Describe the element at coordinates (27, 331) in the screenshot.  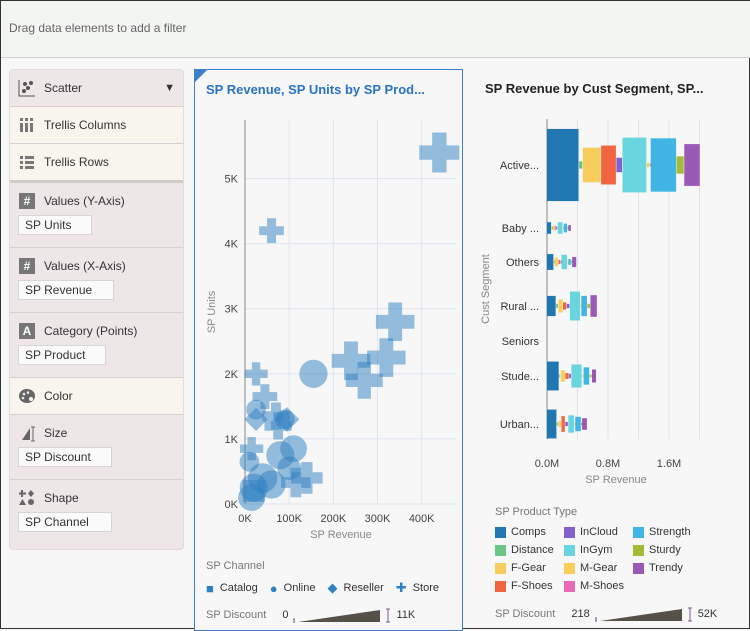
I see `text-attribute-icon: A` at that location.